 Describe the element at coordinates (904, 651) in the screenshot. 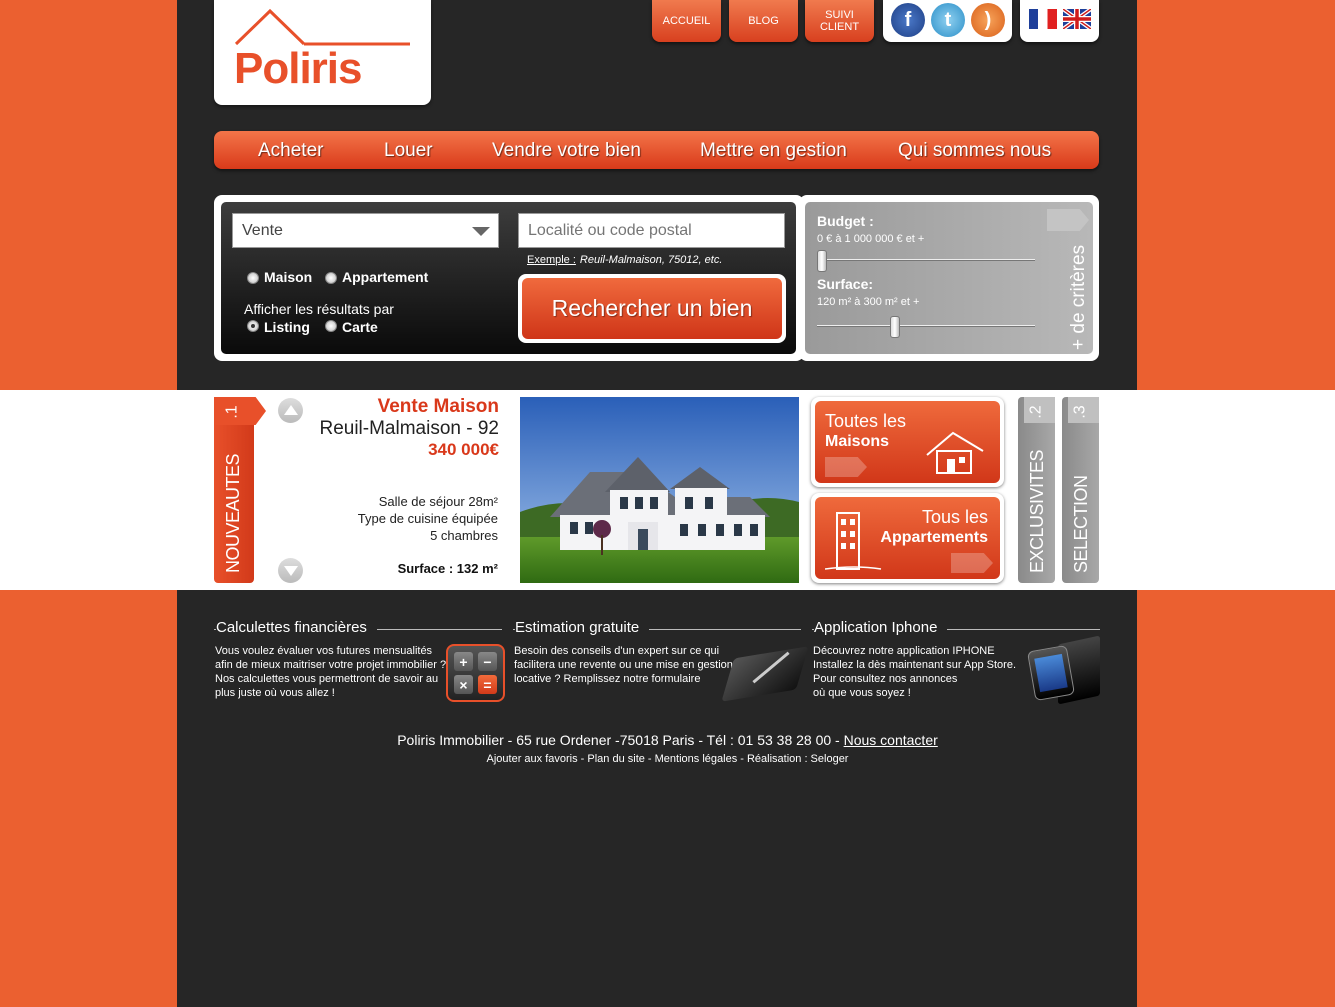

I see `footer-line: Découvrez notre application IPHONE` at that location.